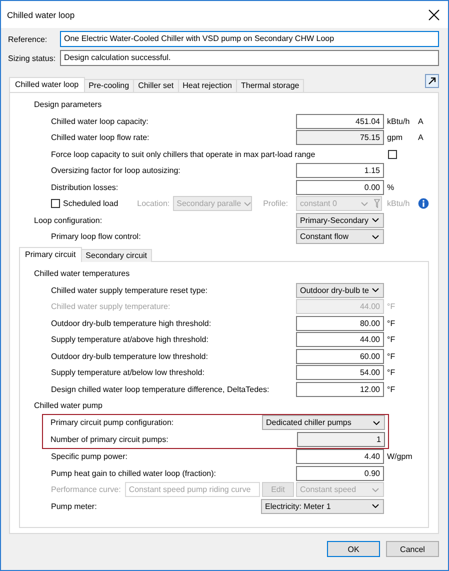 Image resolution: width=449 pixels, height=571 pixels. What do you see at coordinates (353, 549) in the screenshot?
I see `dialog-button: OK` at bounding box center [353, 549].